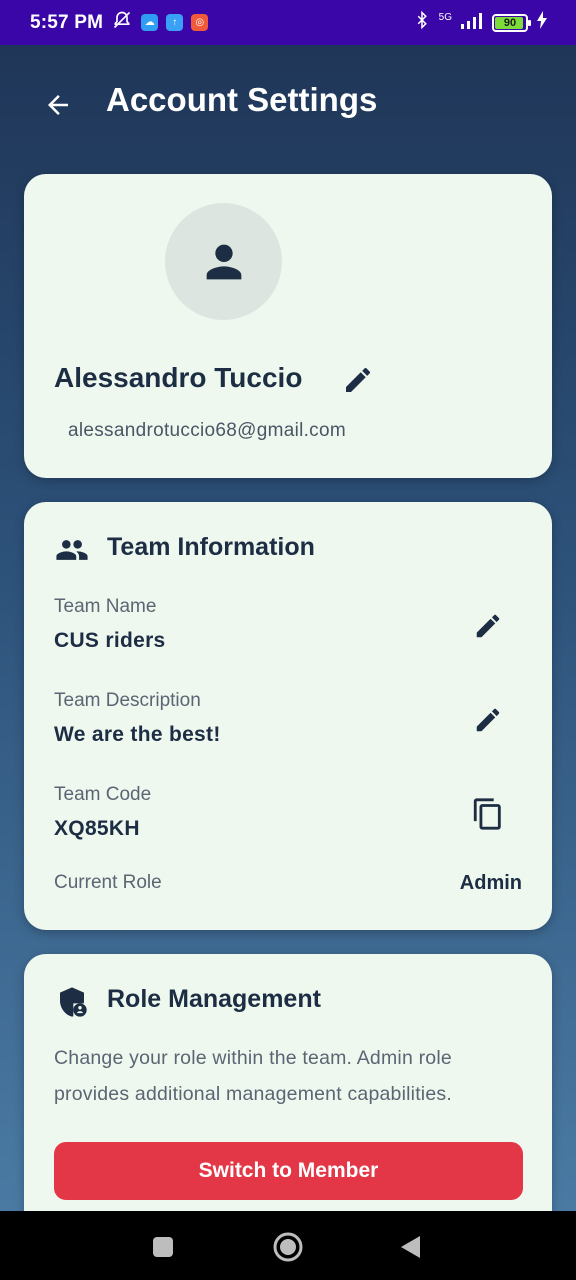 This screenshot has width=576, height=1280. I want to click on switch-to-member-button: Switch to Member, so click(288, 1171).